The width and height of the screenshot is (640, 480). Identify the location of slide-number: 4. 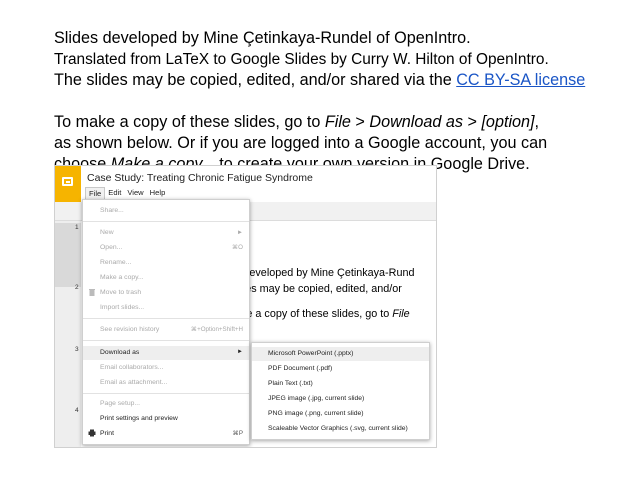
(77, 410).